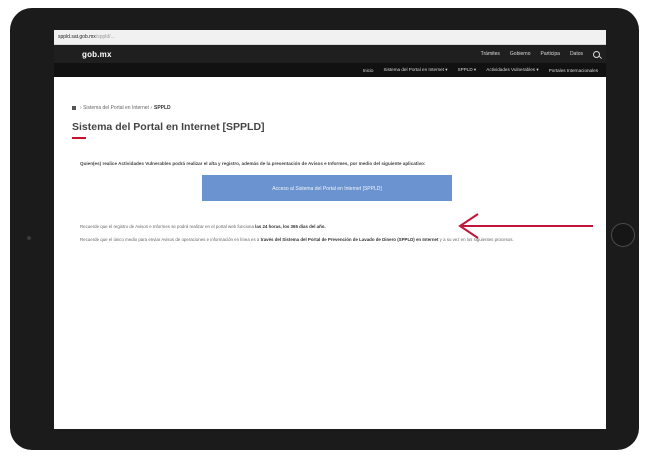 The width and height of the screenshot is (649, 458). I want to click on header-links: Trámites Gobierno Participa Datos, so click(540, 54).